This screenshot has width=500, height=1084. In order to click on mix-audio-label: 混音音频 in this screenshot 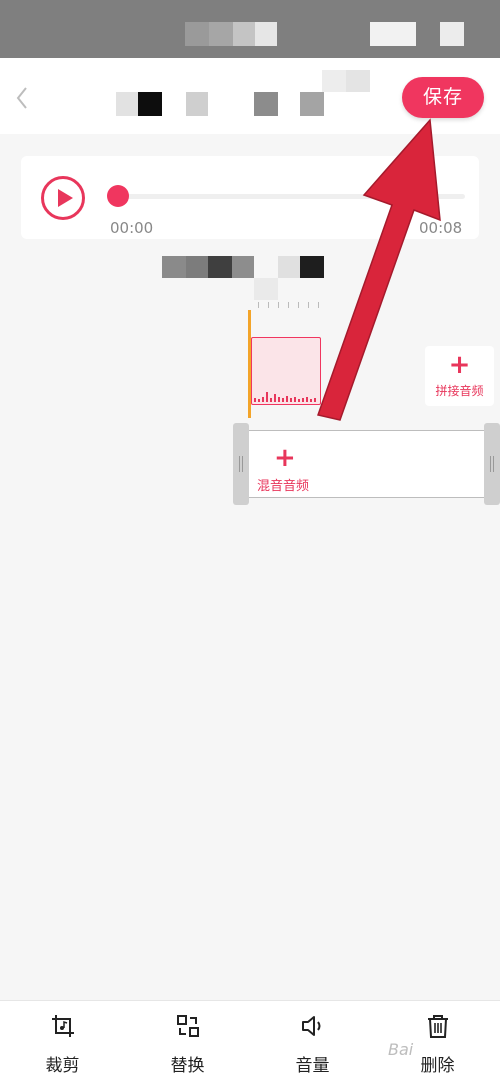, I will do `click(283, 486)`.